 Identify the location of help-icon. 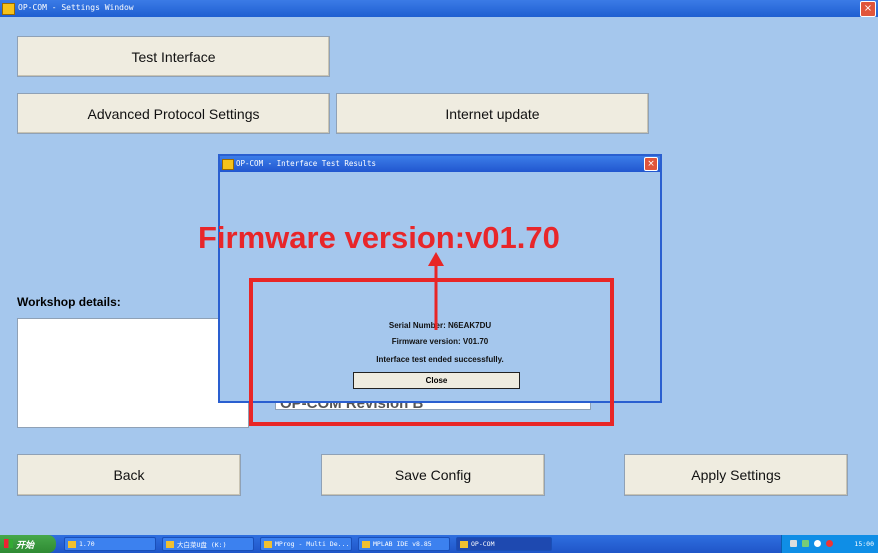
(817, 543).